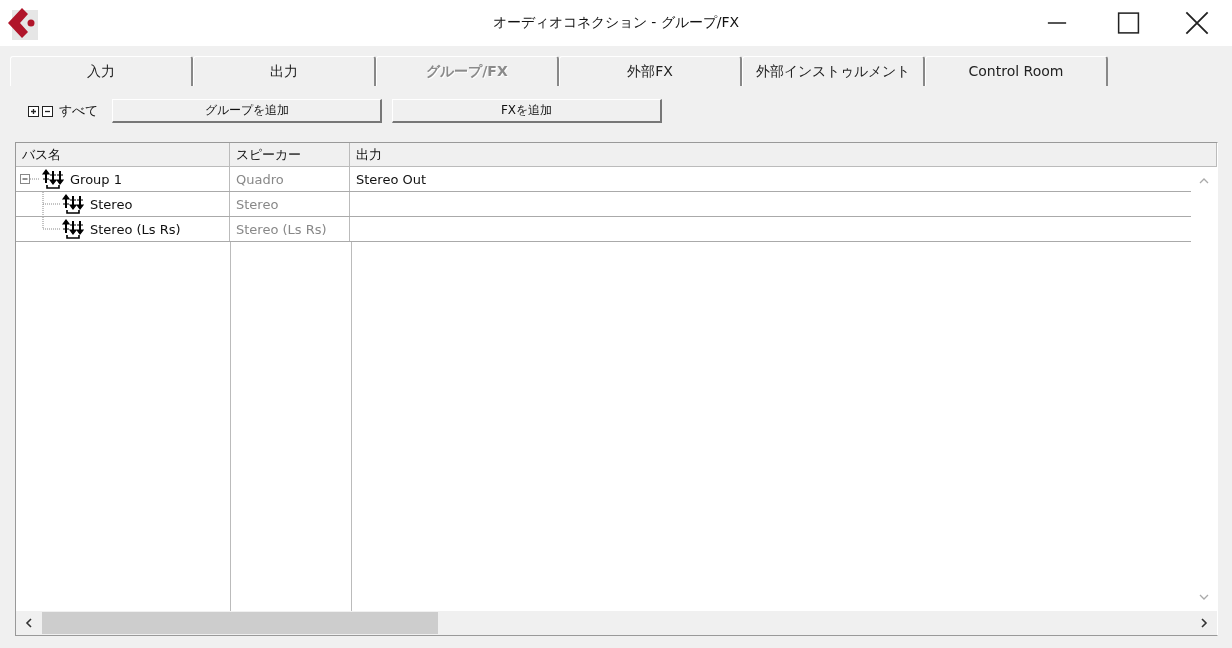 The image size is (1232, 648). What do you see at coordinates (101, 71) in the screenshot?
I see `tab: 入力` at bounding box center [101, 71].